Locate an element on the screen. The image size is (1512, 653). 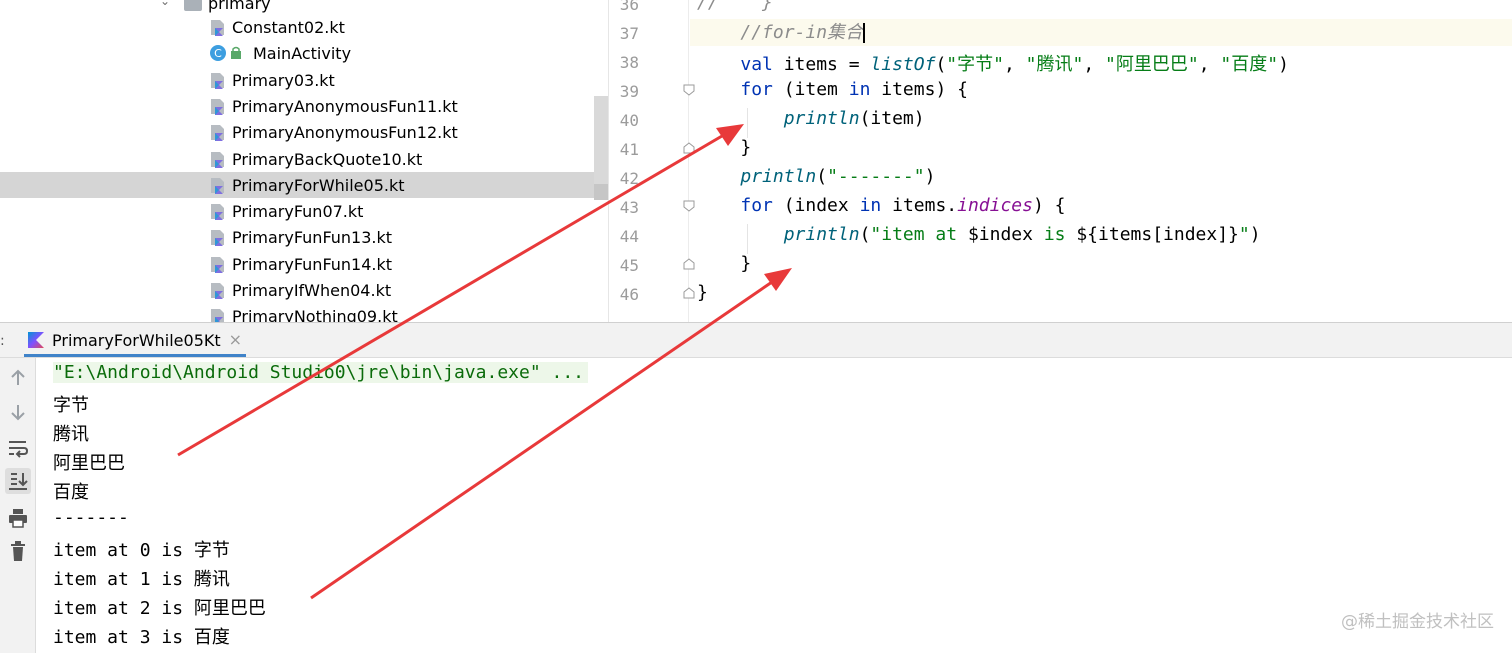
code-text: items. is located at coordinates (919, 205).